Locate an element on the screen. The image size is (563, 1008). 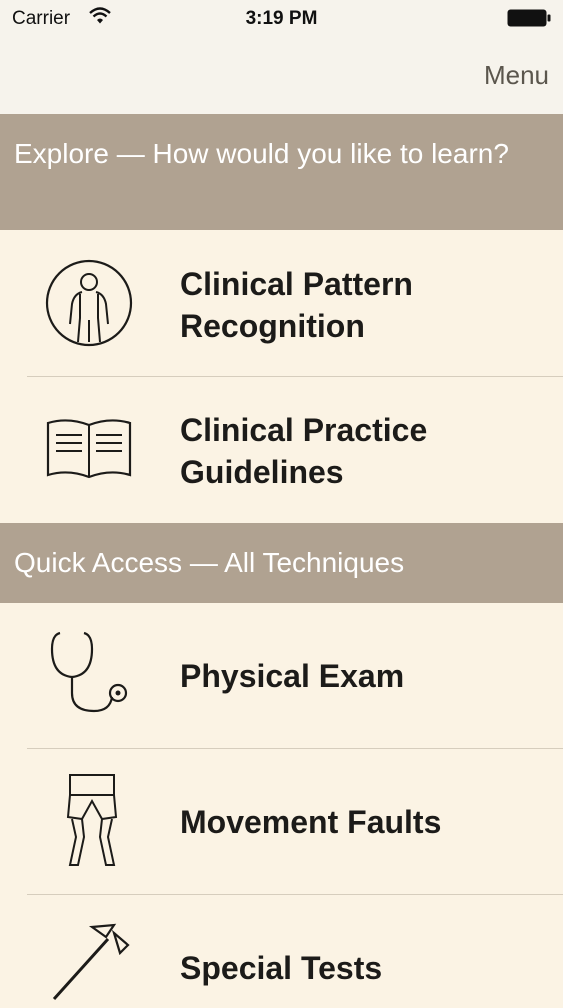
clinical-pattern-recognition-label: Clinical Pattern Recognition is located at coordinates (296, 305).